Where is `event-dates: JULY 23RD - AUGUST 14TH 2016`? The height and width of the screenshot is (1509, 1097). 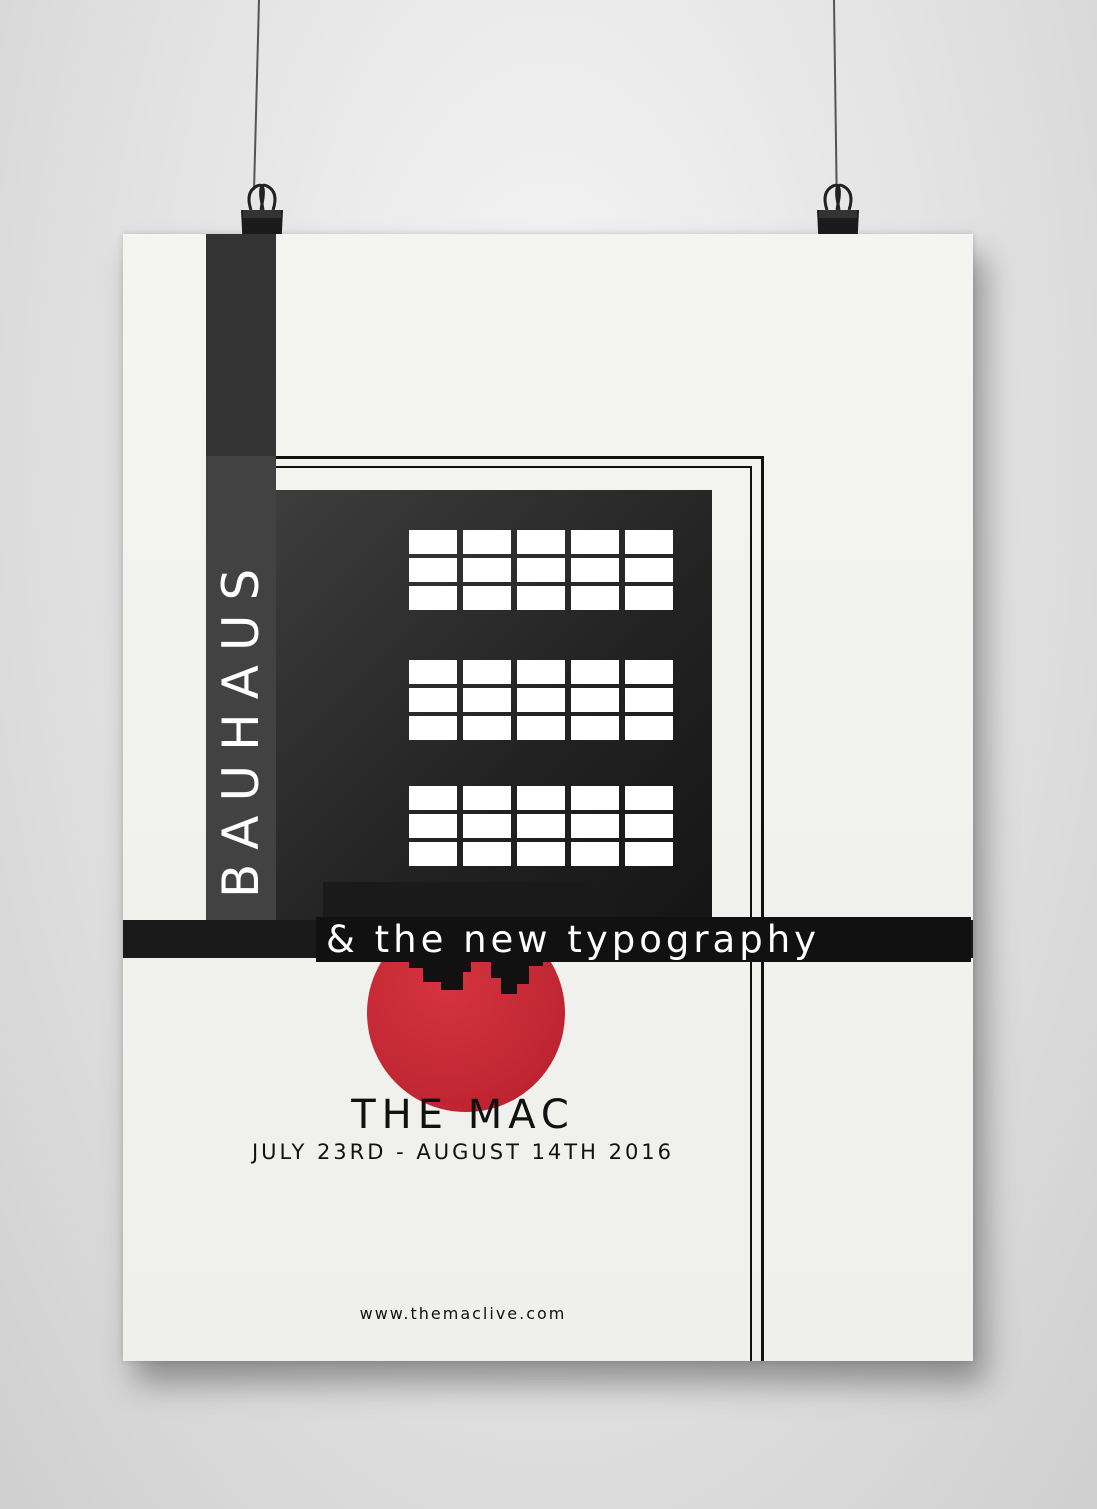
event-dates: JULY 23RD - AUGUST 14TH 2016 is located at coordinates (463, 1152).